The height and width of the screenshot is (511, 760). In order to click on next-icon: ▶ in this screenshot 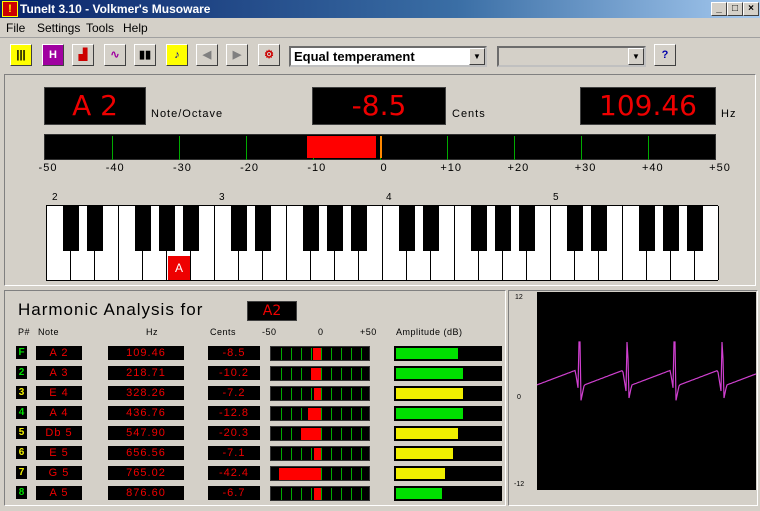, I will do `click(237, 55)`.